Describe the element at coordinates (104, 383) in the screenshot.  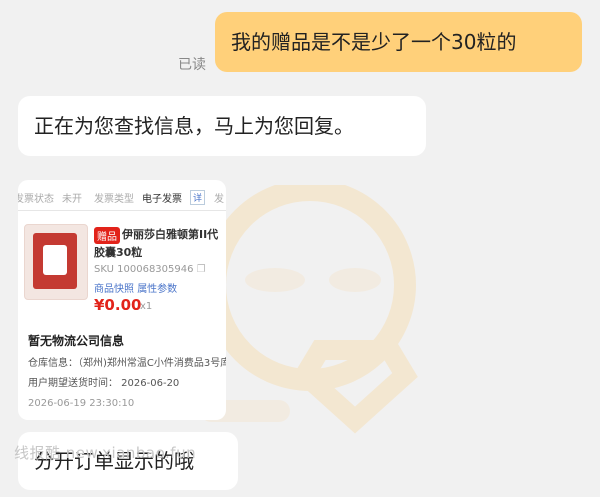
I see `expected-delivery-time: 用户期望送货时间： 2026-06-20` at that location.